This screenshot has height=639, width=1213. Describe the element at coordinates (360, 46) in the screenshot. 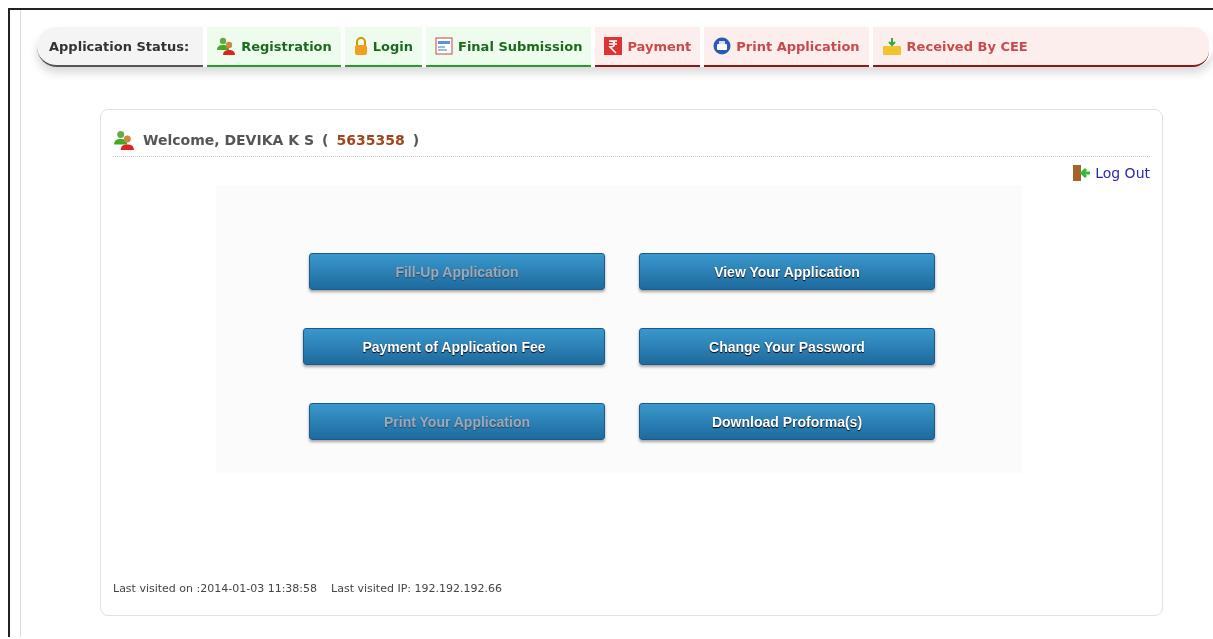

I see `lock-icon` at that location.